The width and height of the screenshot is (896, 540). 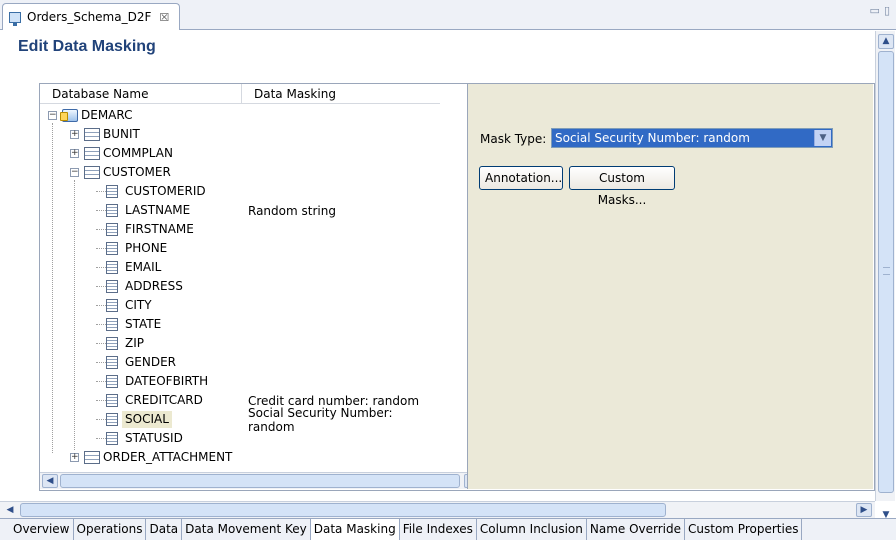 What do you see at coordinates (240, 362) in the screenshot?
I see `tree-row: GENDER` at bounding box center [240, 362].